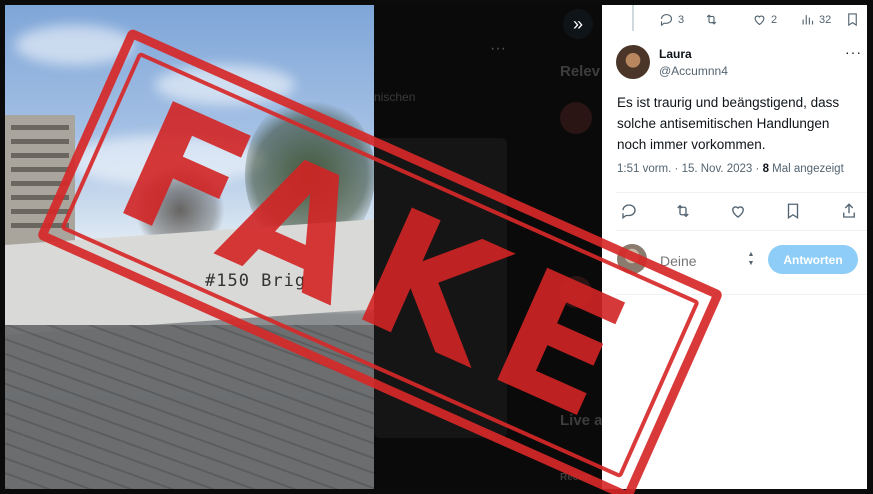 The width and height of the screenshot is (873, 494). I want to click on dimmed-text: nischen, so click(395, 97).